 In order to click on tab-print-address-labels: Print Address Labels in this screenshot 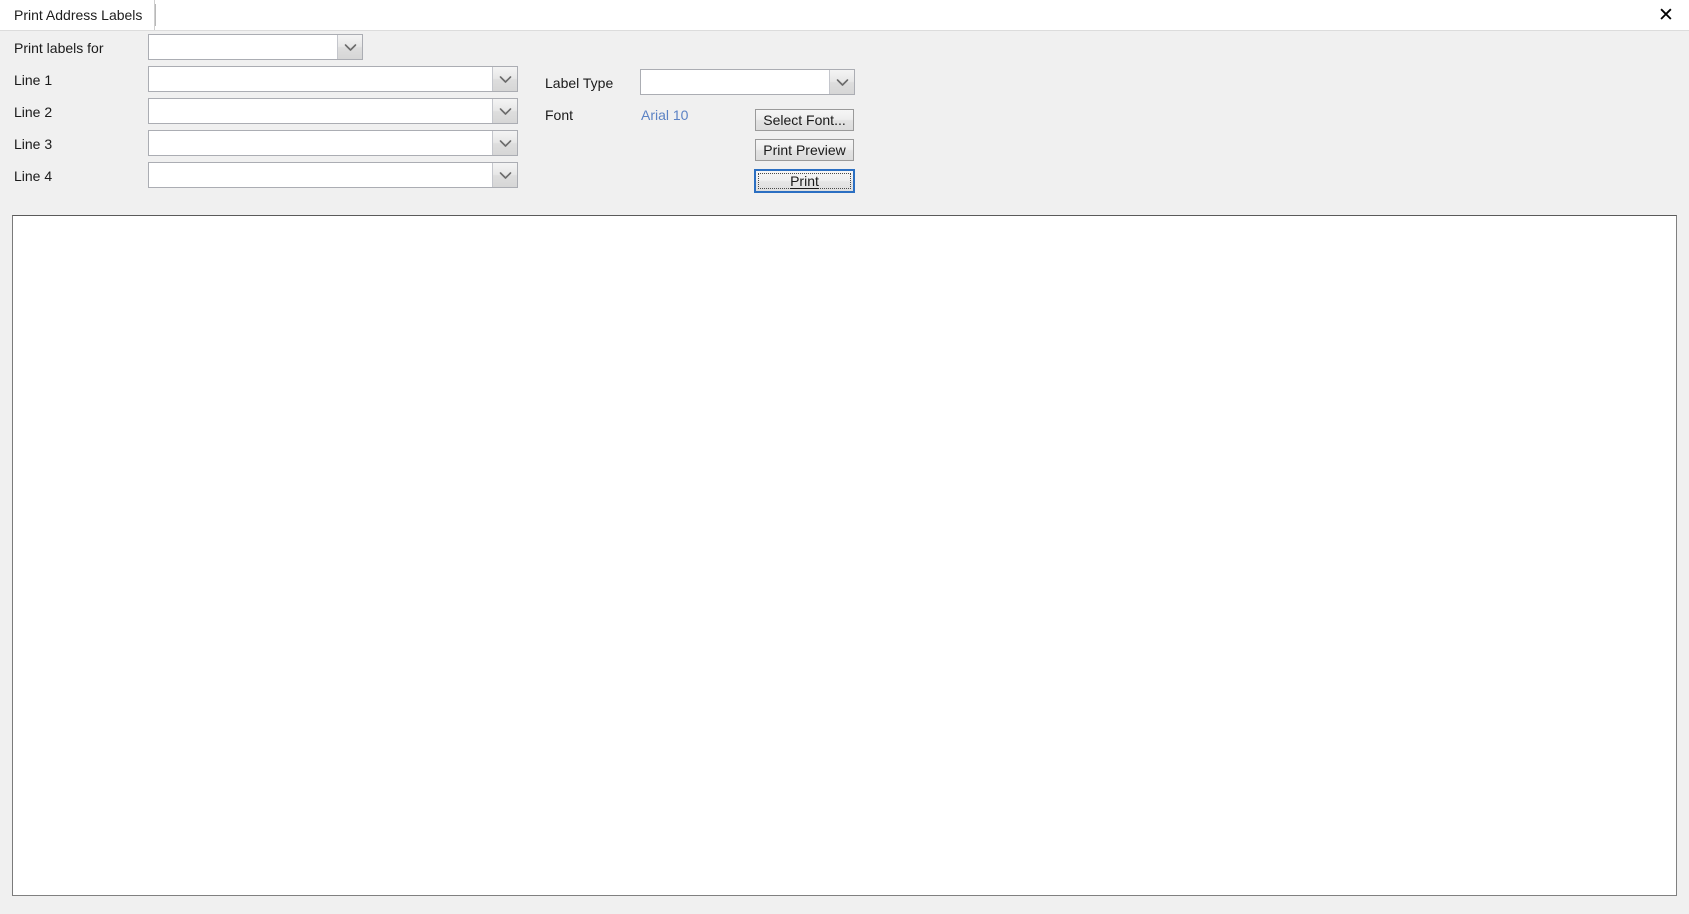, I will do `click(78, 15)`.